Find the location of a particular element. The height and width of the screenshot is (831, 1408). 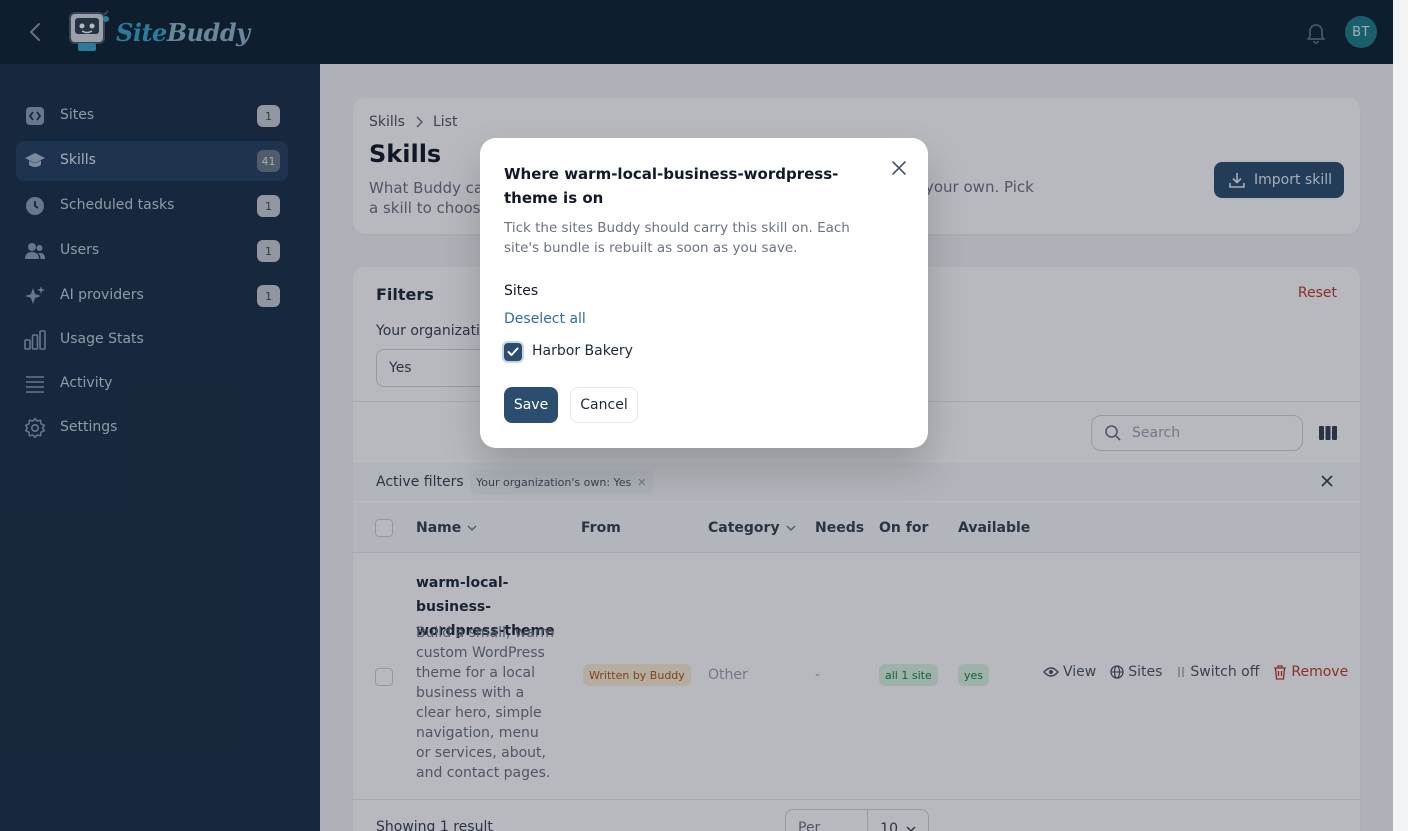

save-button: Save is located at coordinates (531, 405).